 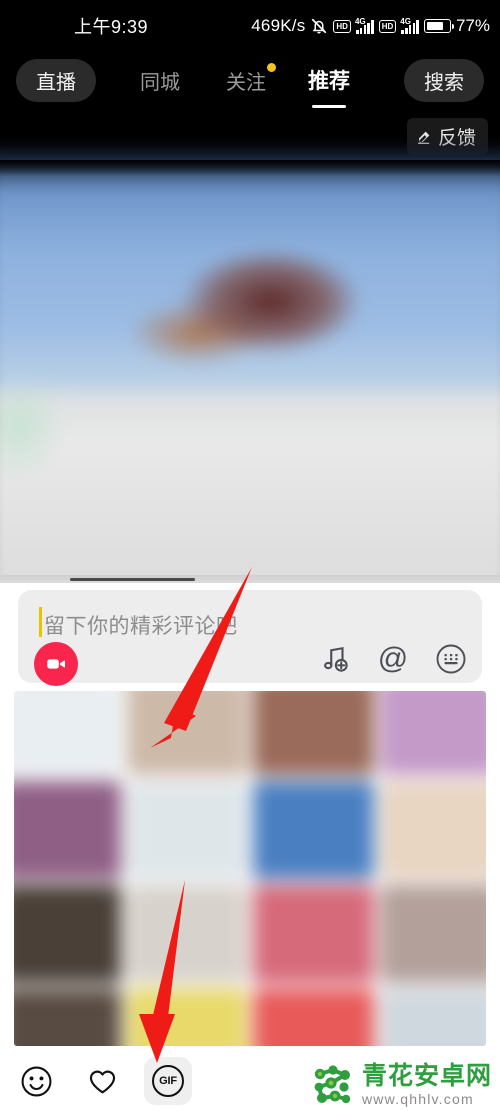 I want to click on video-progress-bar, so click(x=250, y=579).